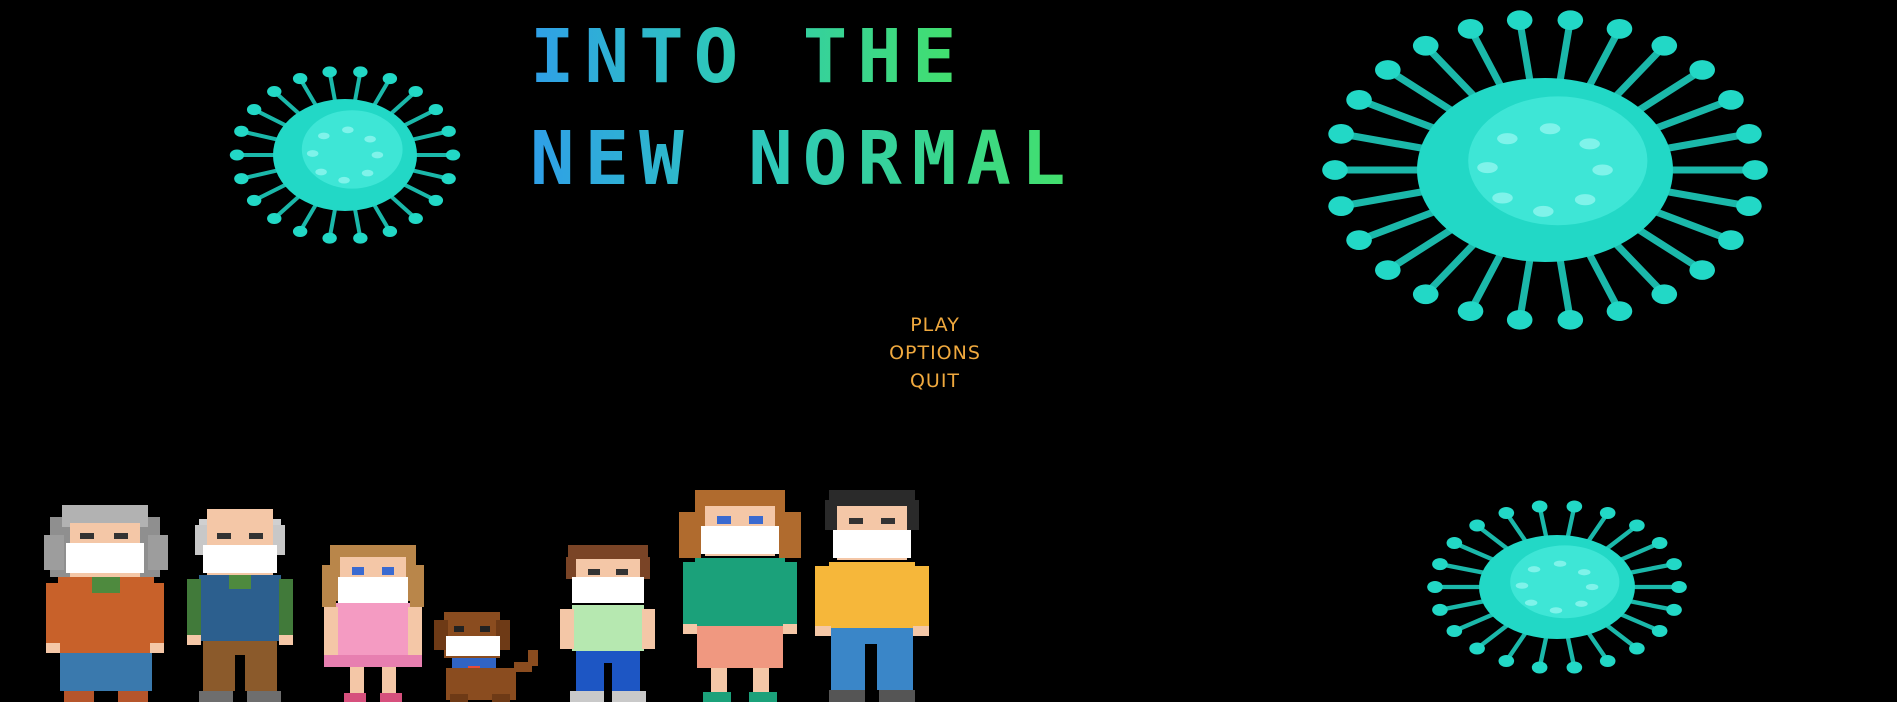 Image resolution: width=1897 pixels, height=702 pixels. I want to click on virus-icon-bottom-right, so click(1557, 587).